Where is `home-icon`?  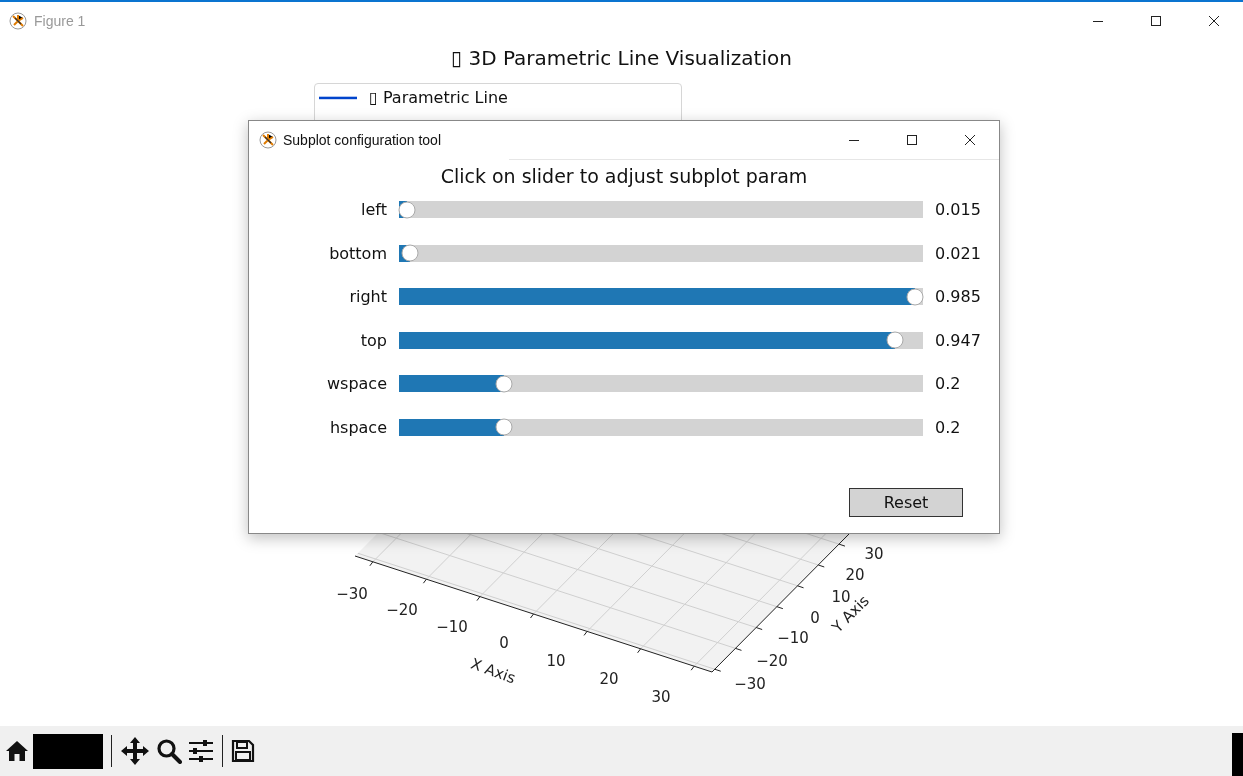 home-icon is located at coordinates (17, 751).